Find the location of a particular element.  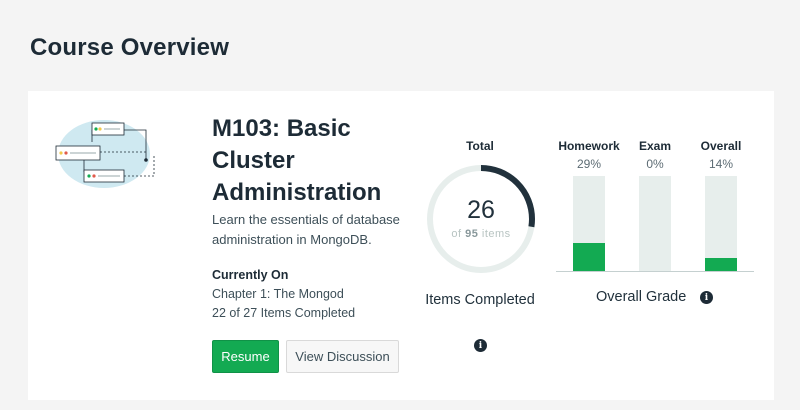

cluster-diagram-illustration is located at coordinates (105, 154).